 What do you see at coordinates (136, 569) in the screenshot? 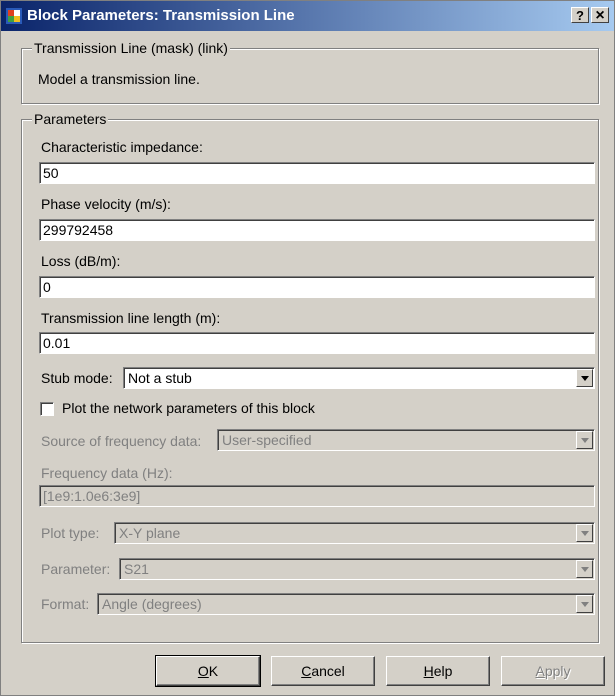
I see `parameter-value: S21` at bounding box center [136, 569].